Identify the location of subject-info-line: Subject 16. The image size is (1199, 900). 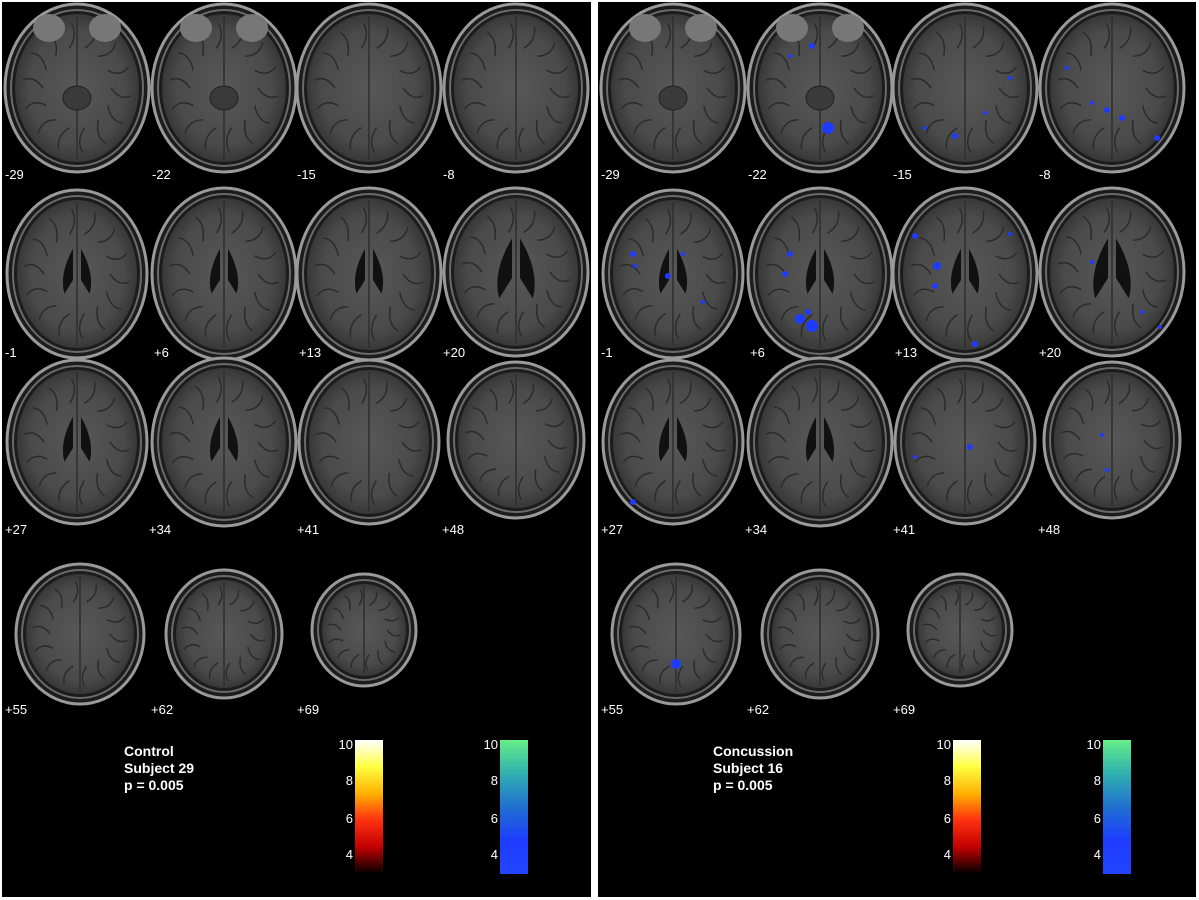
(748, 768).